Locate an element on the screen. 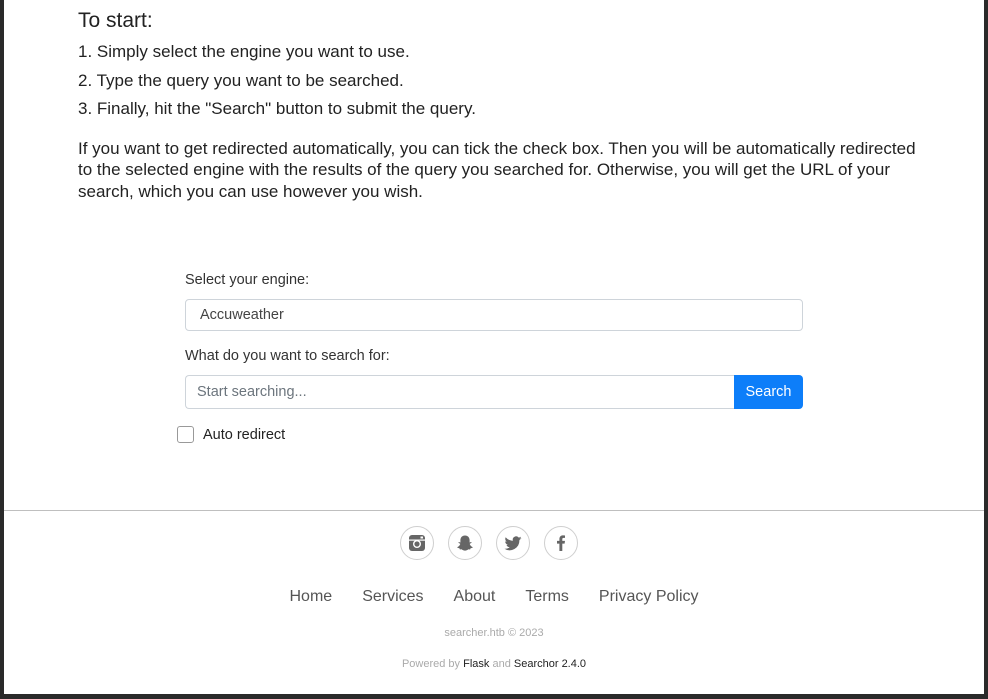 Image resolution: width=988 pixels, height=699 pixels. search-button: Search is located at coordinates (768, 392).